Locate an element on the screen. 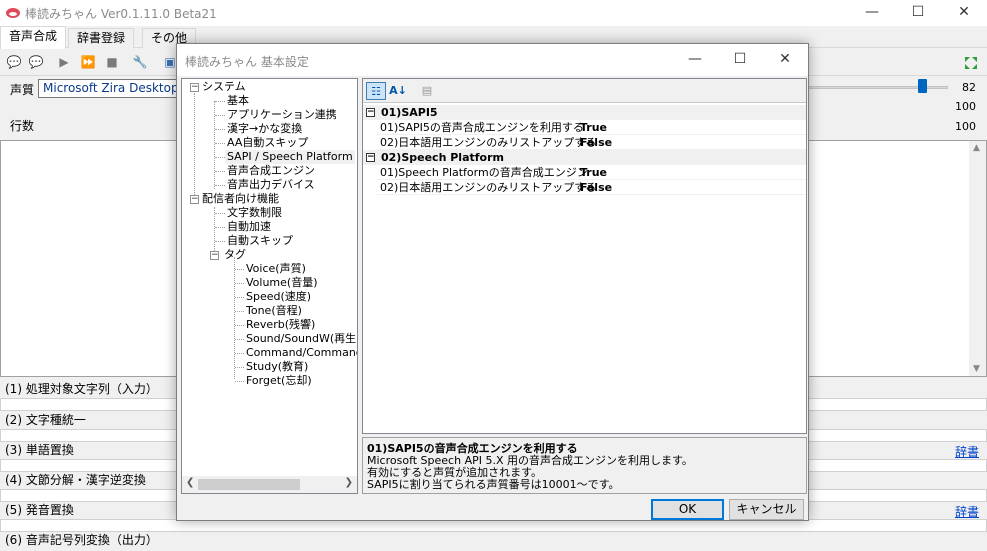 This screenshot has width=987, height=551. tree-item-kanji-kana: 漢字→かな変換 is located at coordinates (264, 129).